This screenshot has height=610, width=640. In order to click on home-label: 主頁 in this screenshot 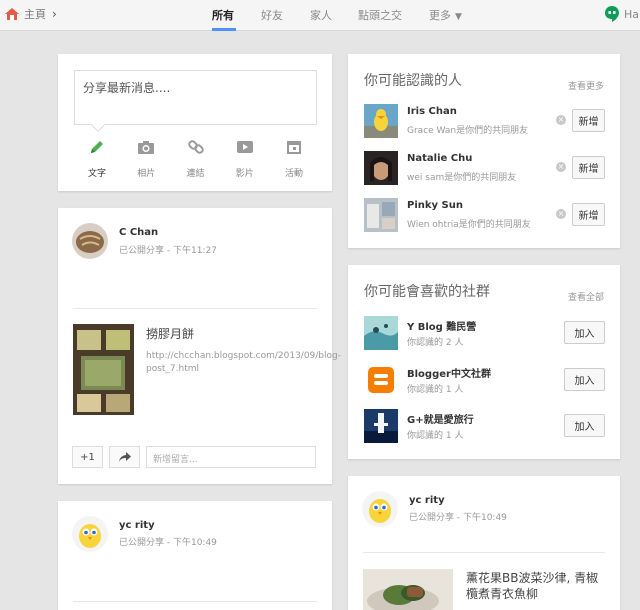, I will do `click(35, 14)`.